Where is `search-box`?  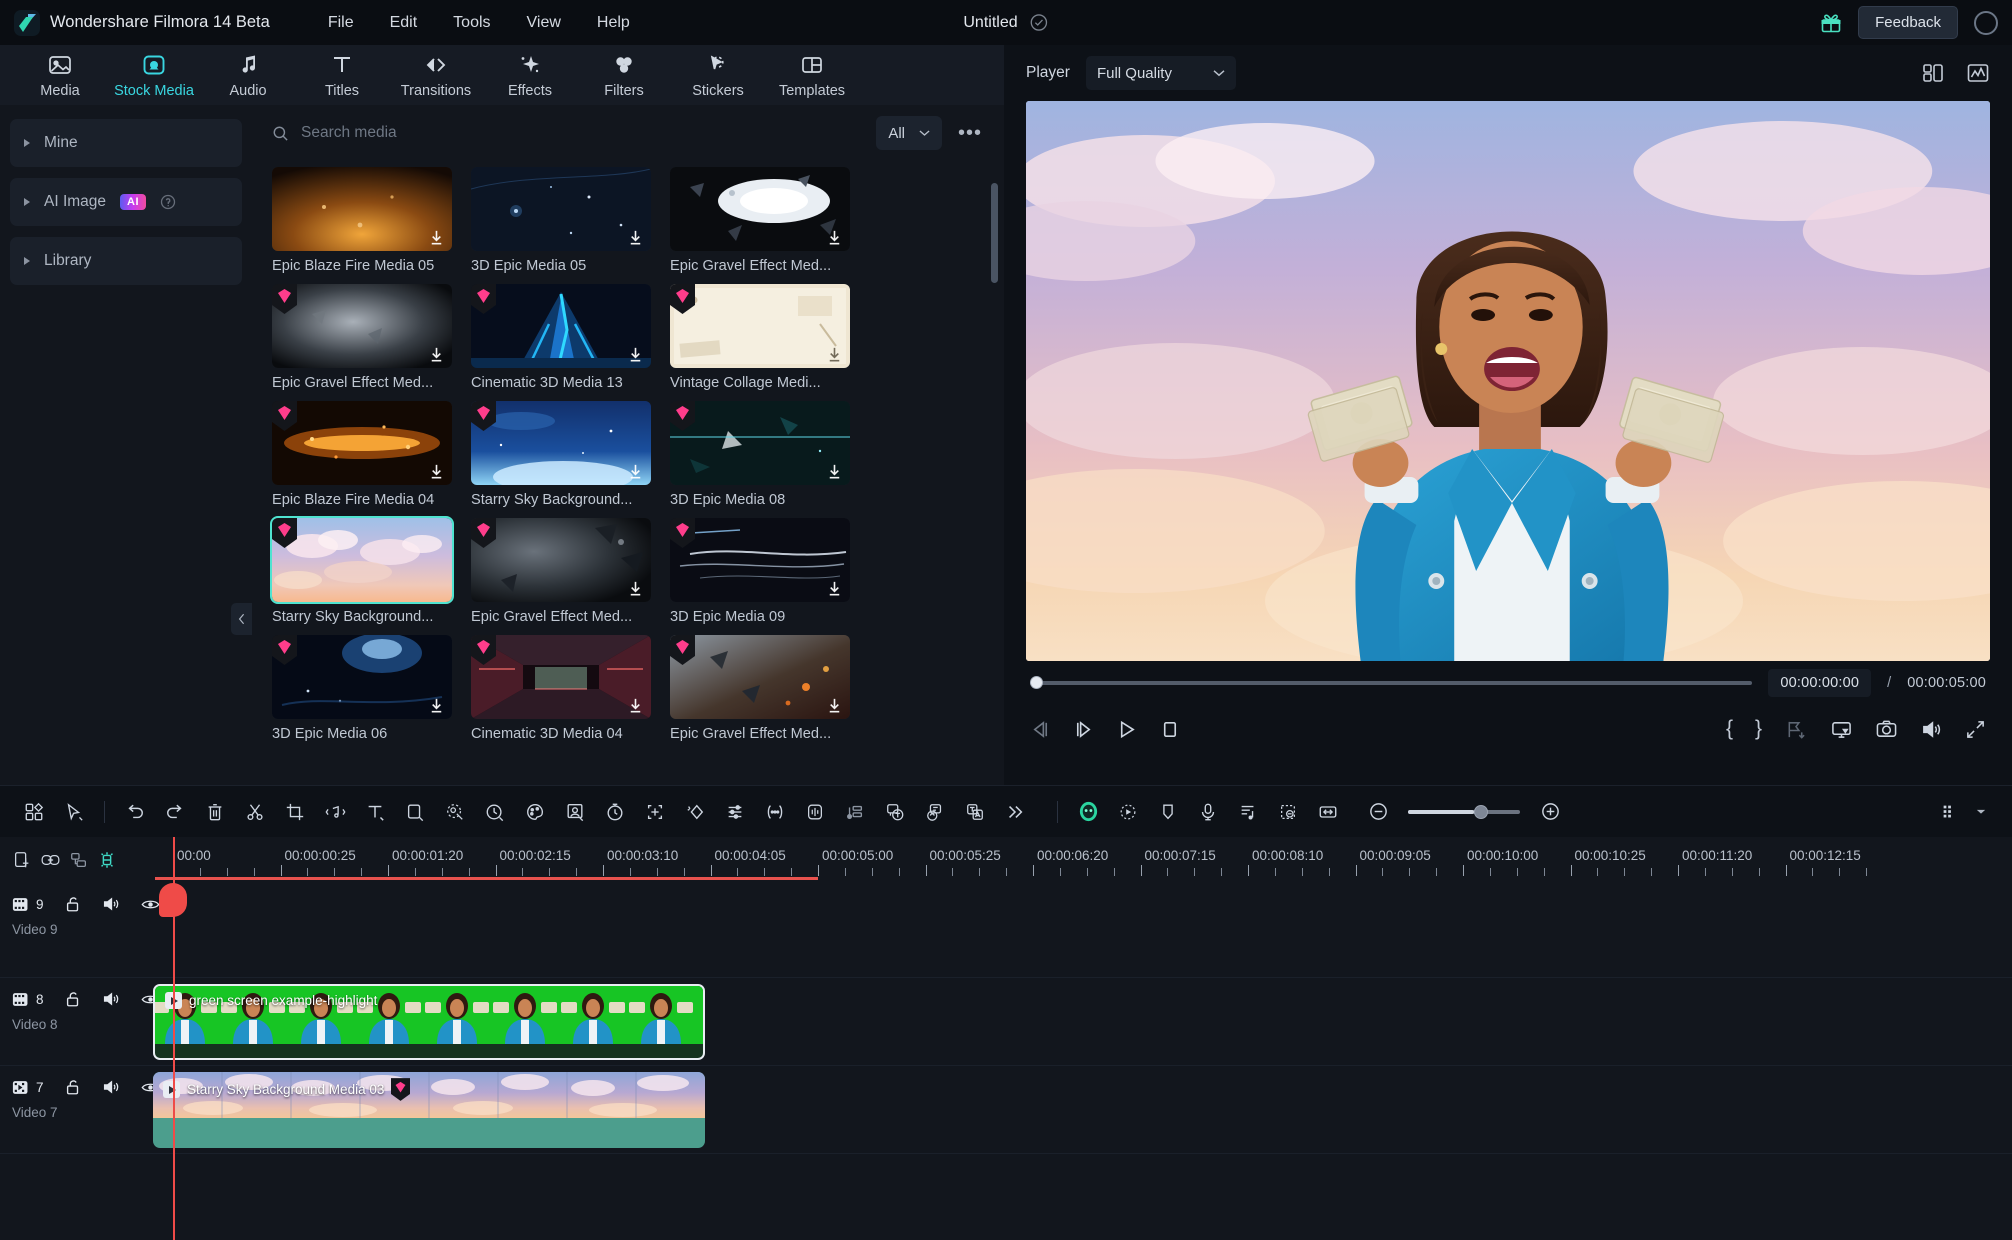
search-box is located at coordinates (568, 133).